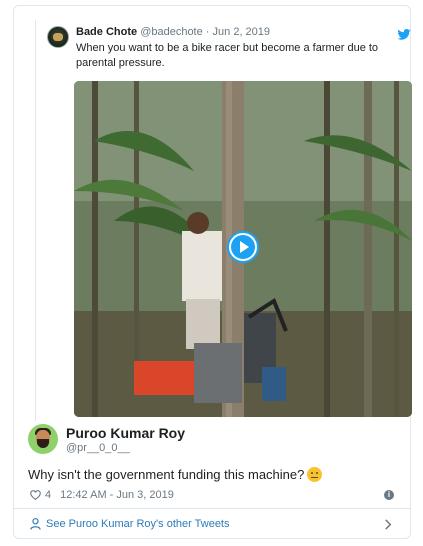  Describe the element at coordinates (315, 474) in the screenshot. I see `neutral-face-emoji-icon` at that location.